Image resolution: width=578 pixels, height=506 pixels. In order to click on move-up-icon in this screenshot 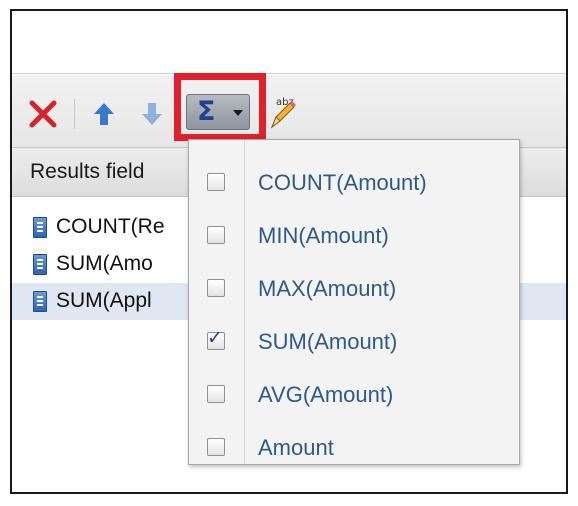, I will do `click(104, 114)`.